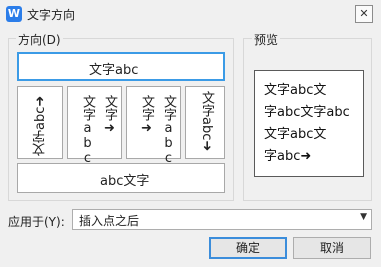 This screenshot has height=267, width=381. Describe the element at coordinates (168, 130) in the screenshot. I see `direction-option-stacked-ltr-col2: 文字abc` at that location.